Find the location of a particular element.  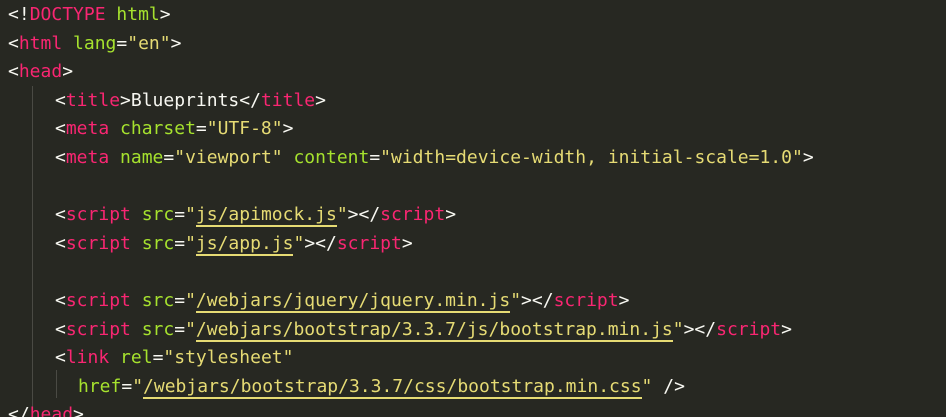

code-line: </head> is located at coordinates (46, 409).